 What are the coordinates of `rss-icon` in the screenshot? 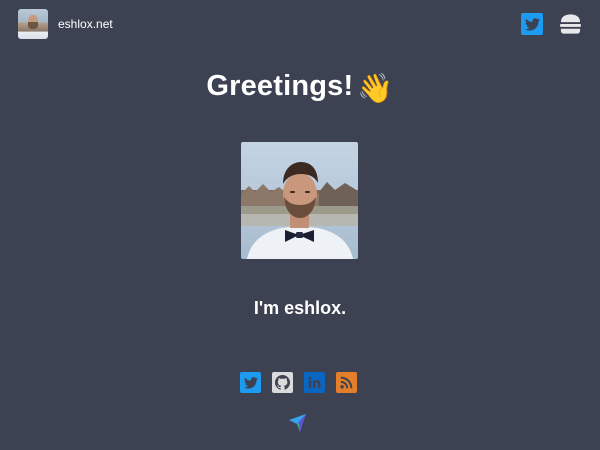 It's located at (346, 382).